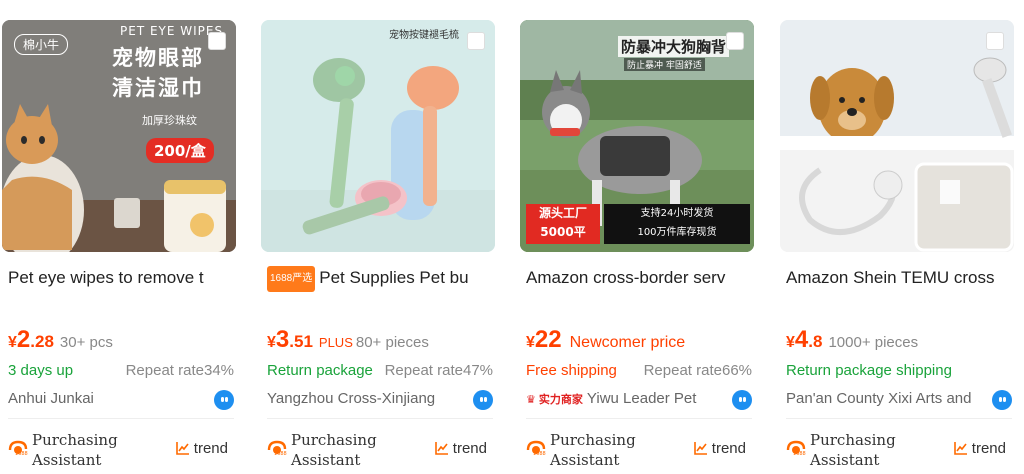 Image resolution: width=1024 pixels, height=474 pixels. I want to click on service-row: Free shipping Repeat rate66%, so click(639, 373).